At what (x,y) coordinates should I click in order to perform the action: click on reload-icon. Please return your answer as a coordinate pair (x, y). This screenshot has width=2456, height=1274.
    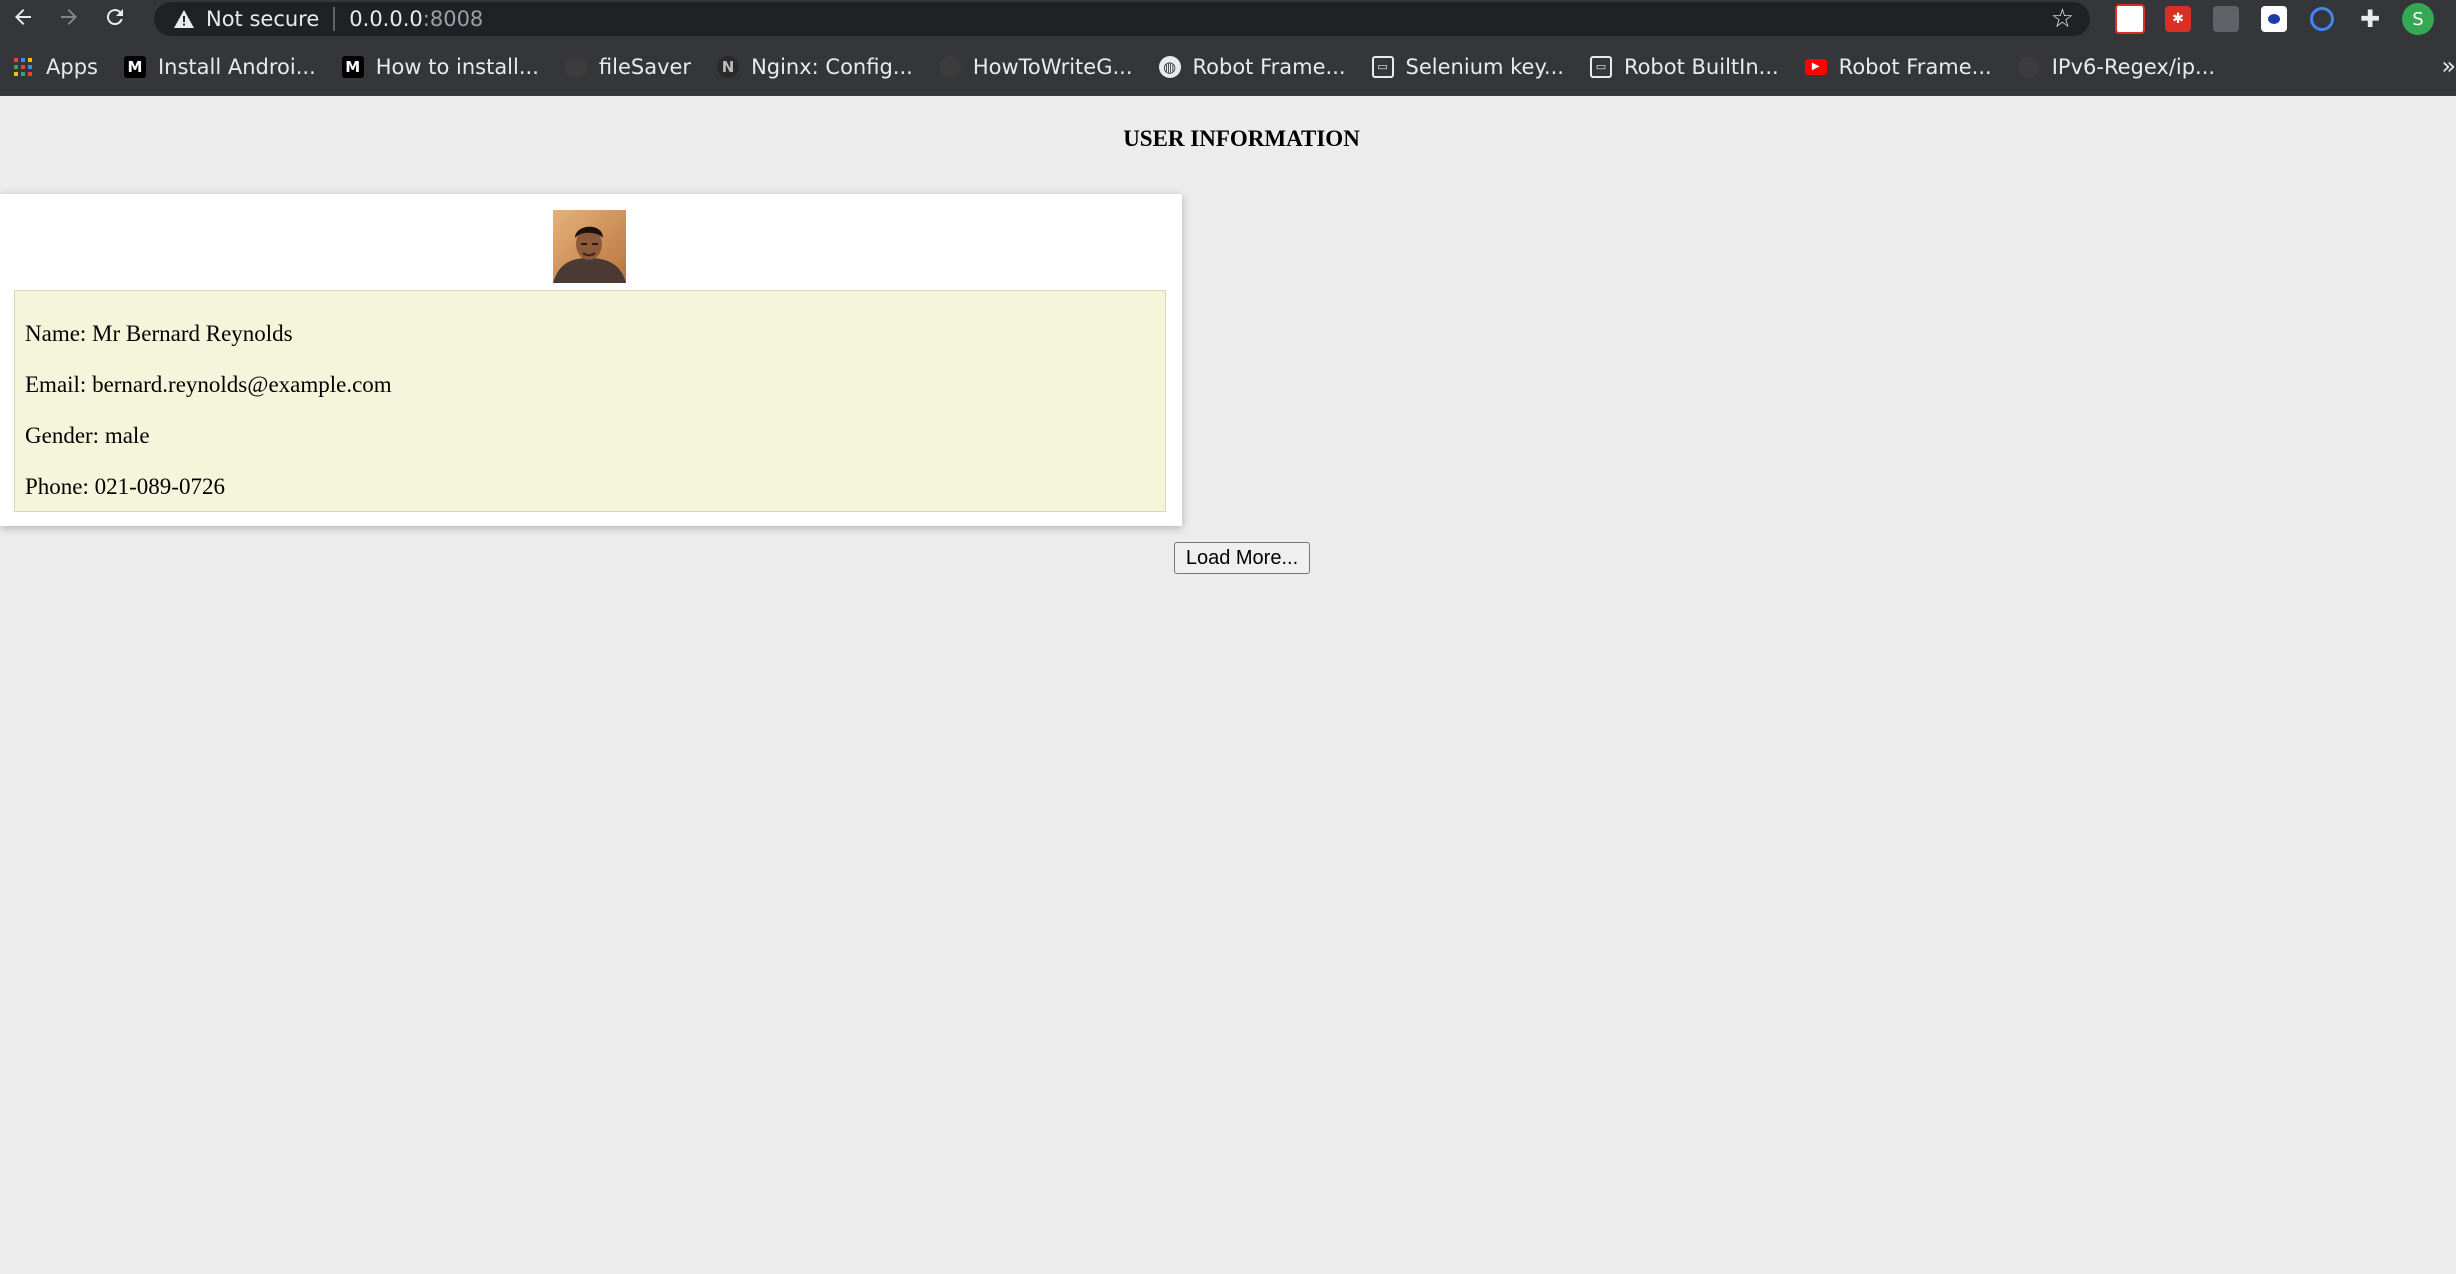
    Looking at the image, I should click on (115, 19).